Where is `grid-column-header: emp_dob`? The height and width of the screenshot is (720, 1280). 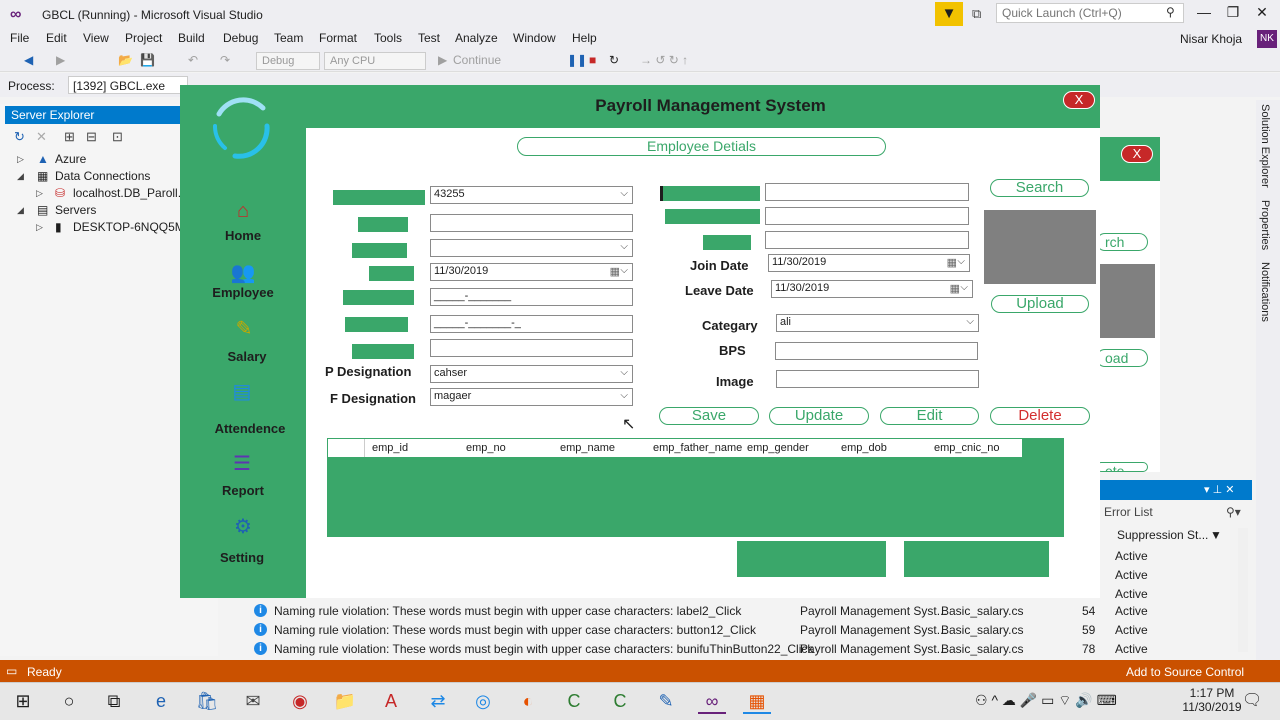
grid-column-header: emp_dob is located at coordinates (864, 448).